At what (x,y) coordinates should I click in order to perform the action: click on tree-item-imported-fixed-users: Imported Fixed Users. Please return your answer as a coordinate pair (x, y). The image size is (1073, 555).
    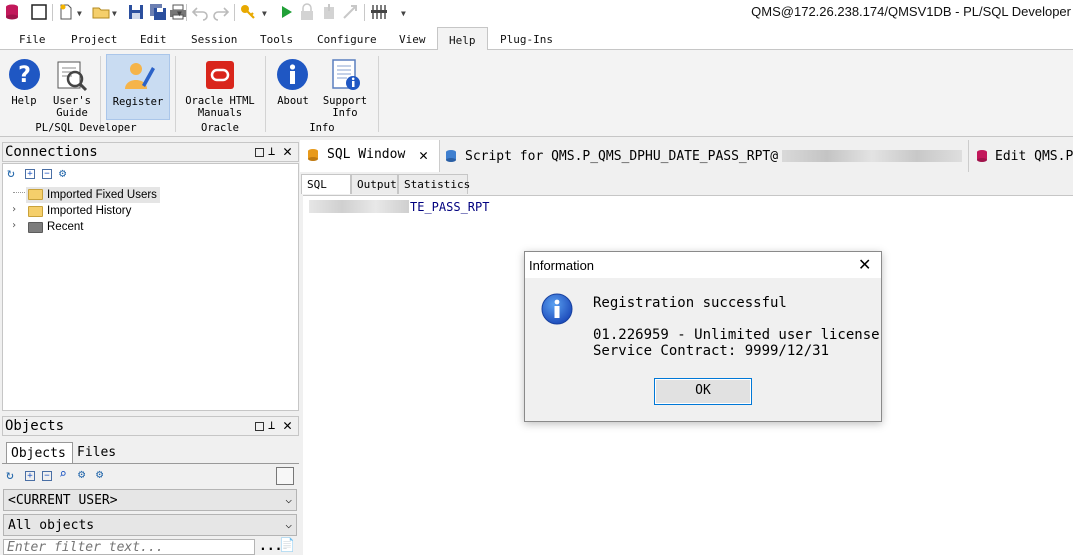
    Looking at the image, I should click on (102, 195).